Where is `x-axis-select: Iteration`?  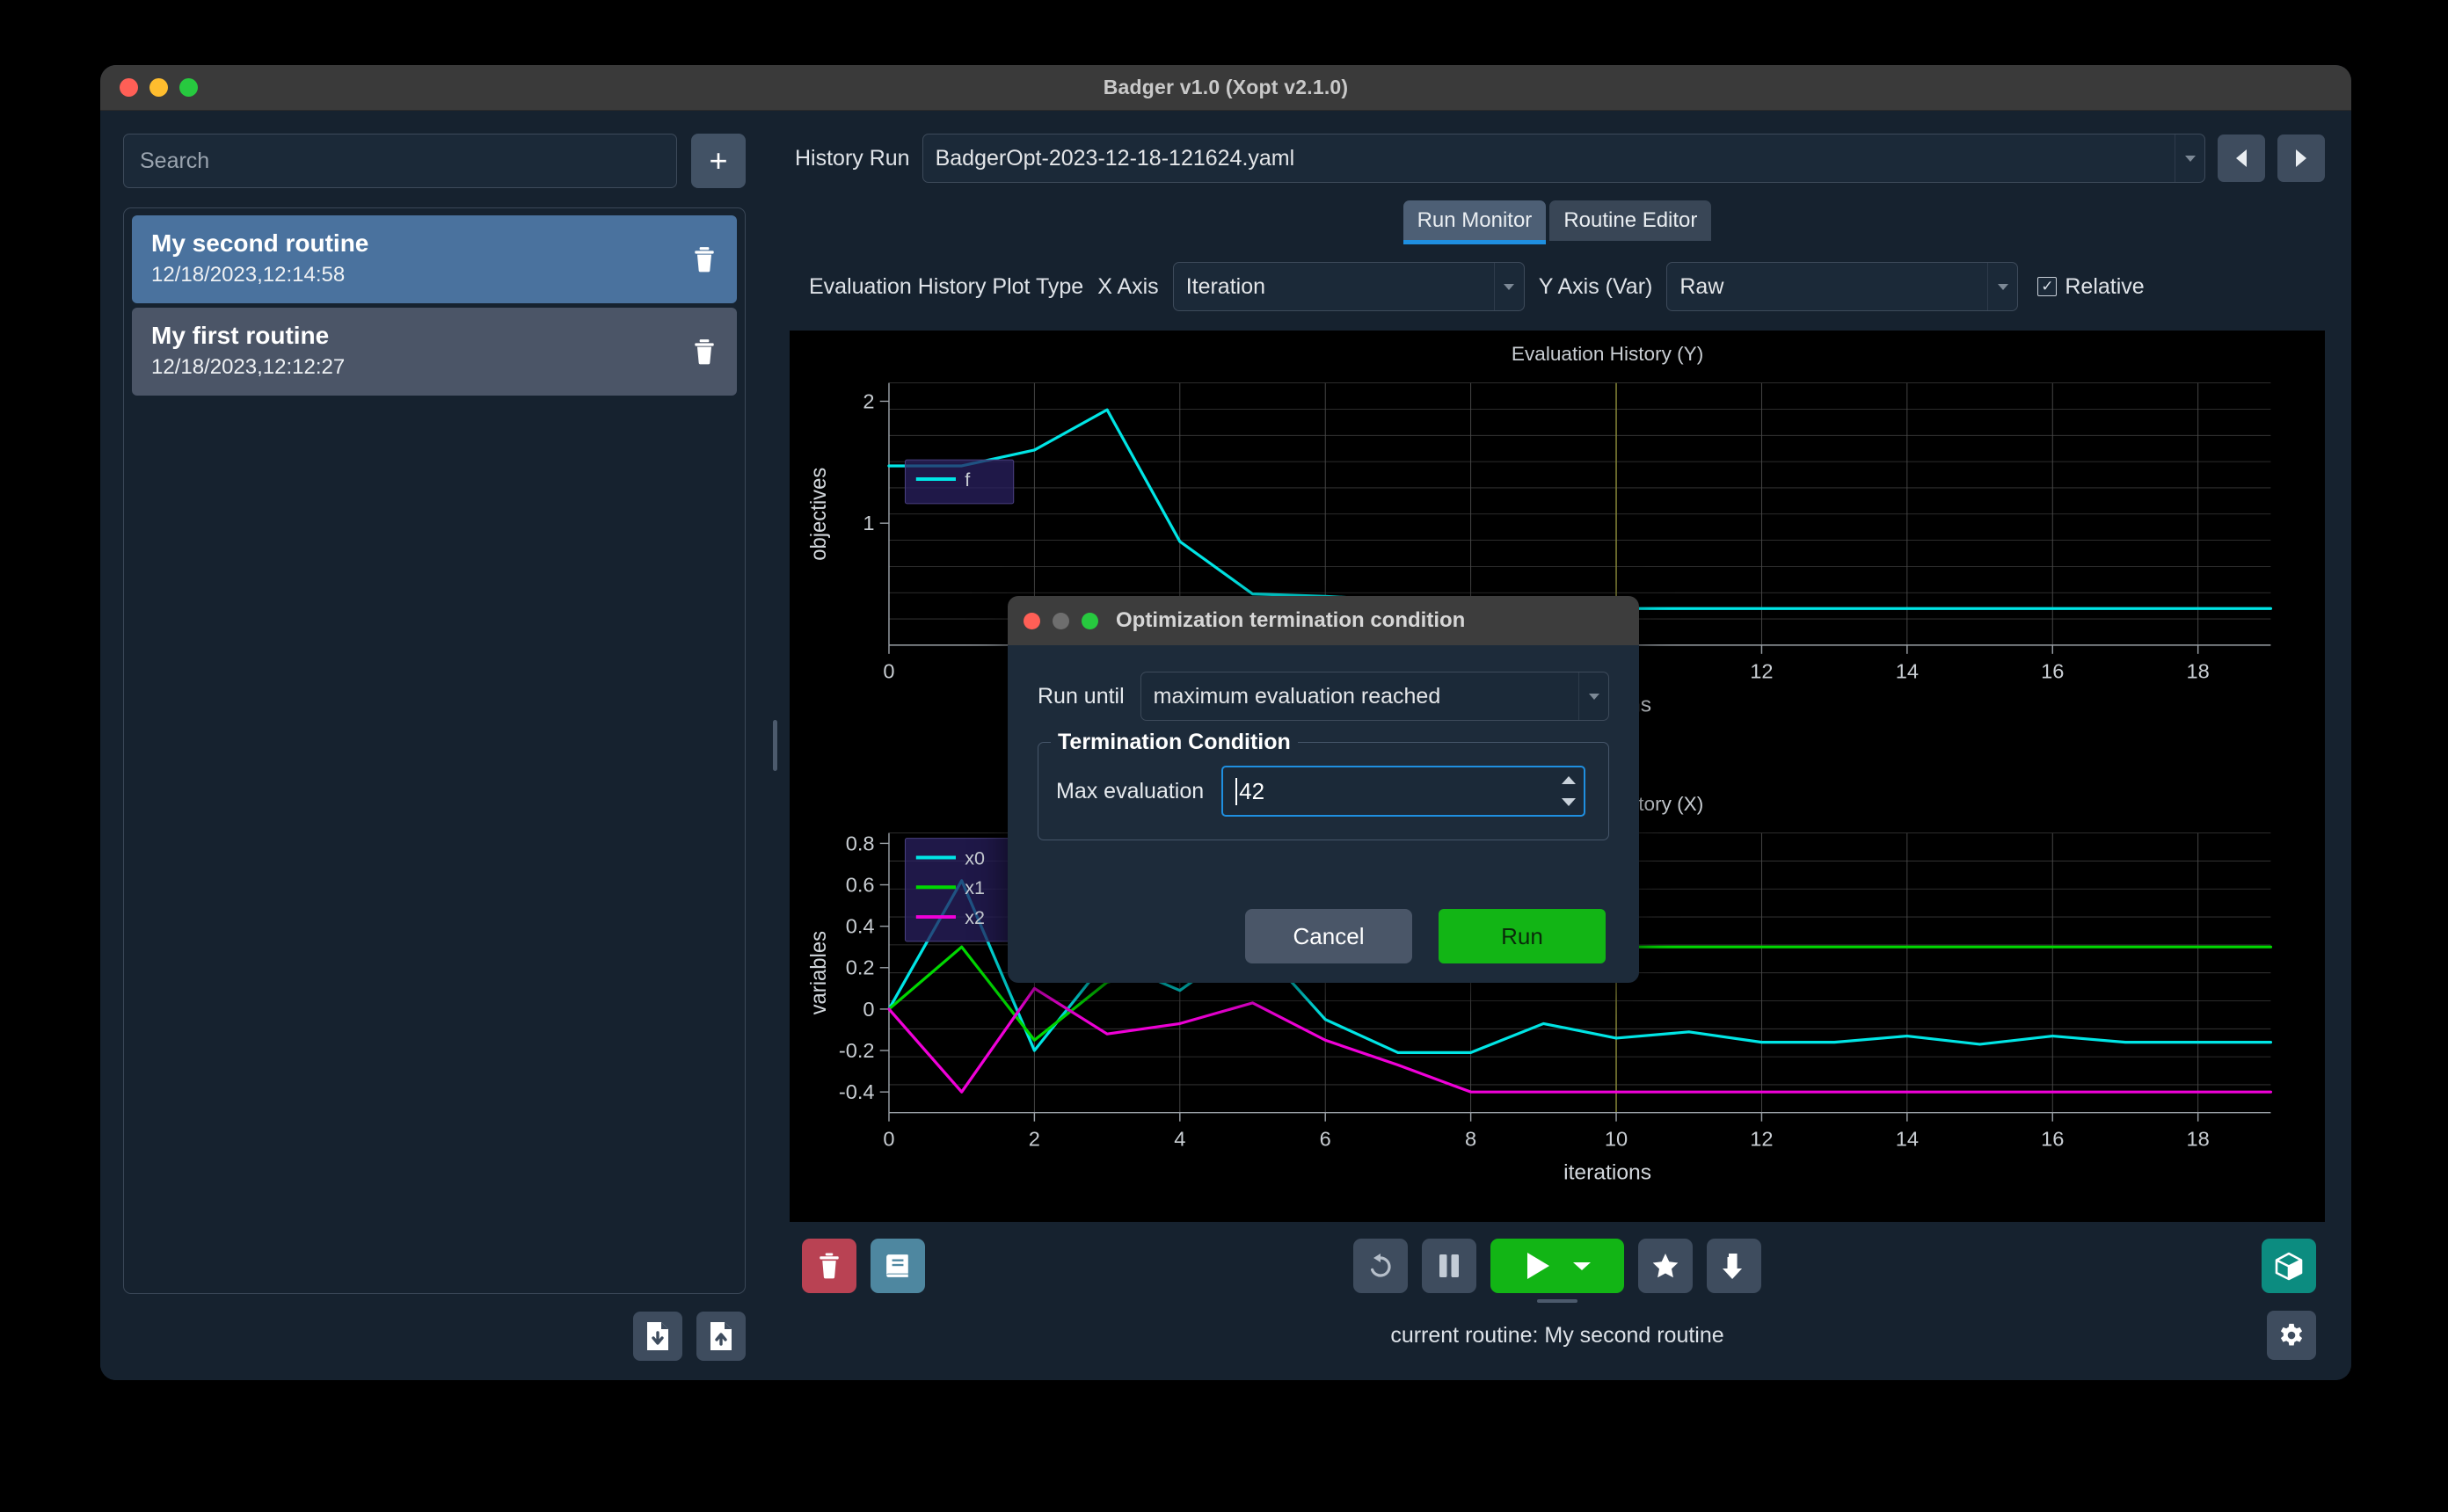
x-axis-select: Iteration is located at coordinates (1348, 286).